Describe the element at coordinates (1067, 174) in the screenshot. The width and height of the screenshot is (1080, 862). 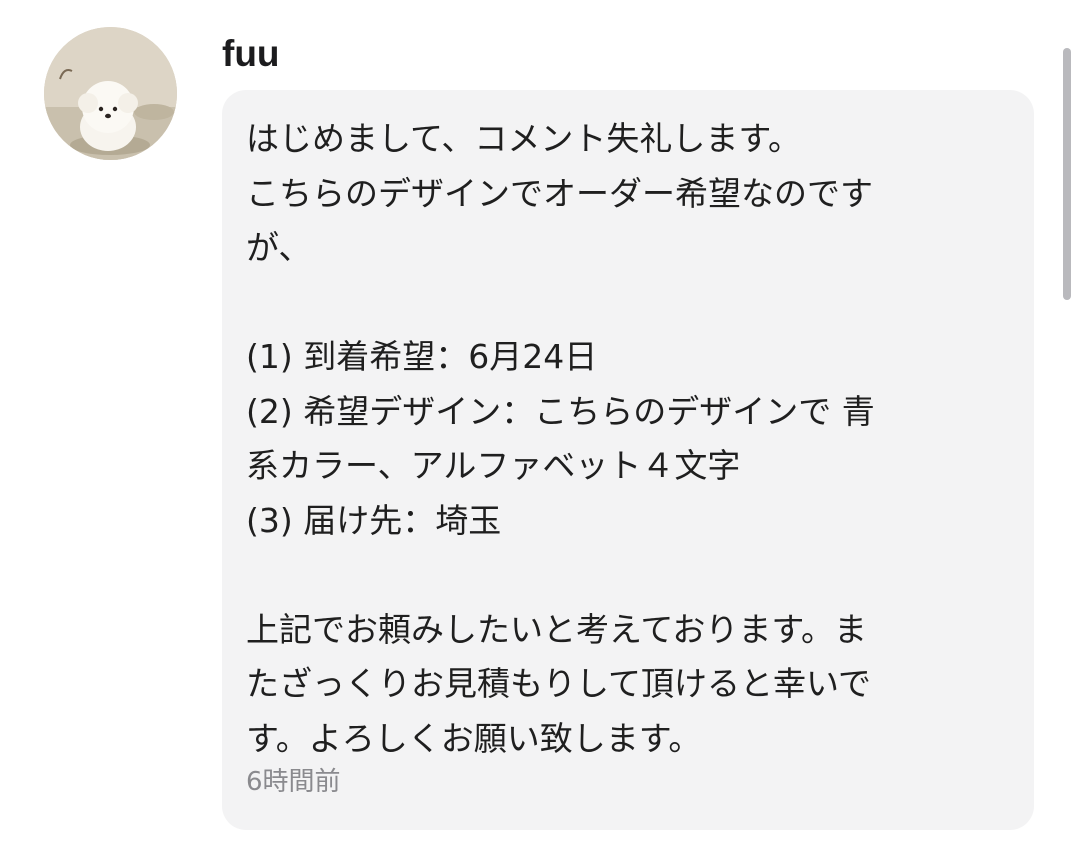
I see `scrollbar-thumb` at that location.